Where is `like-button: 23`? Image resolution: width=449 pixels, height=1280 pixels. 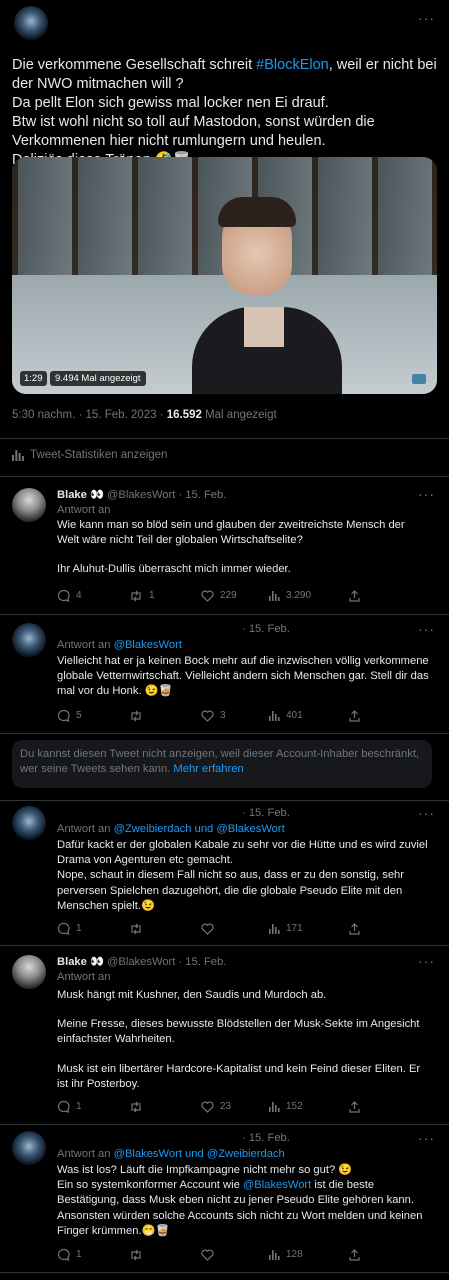 like-button: 23 is located at coordinates (235, 1107).